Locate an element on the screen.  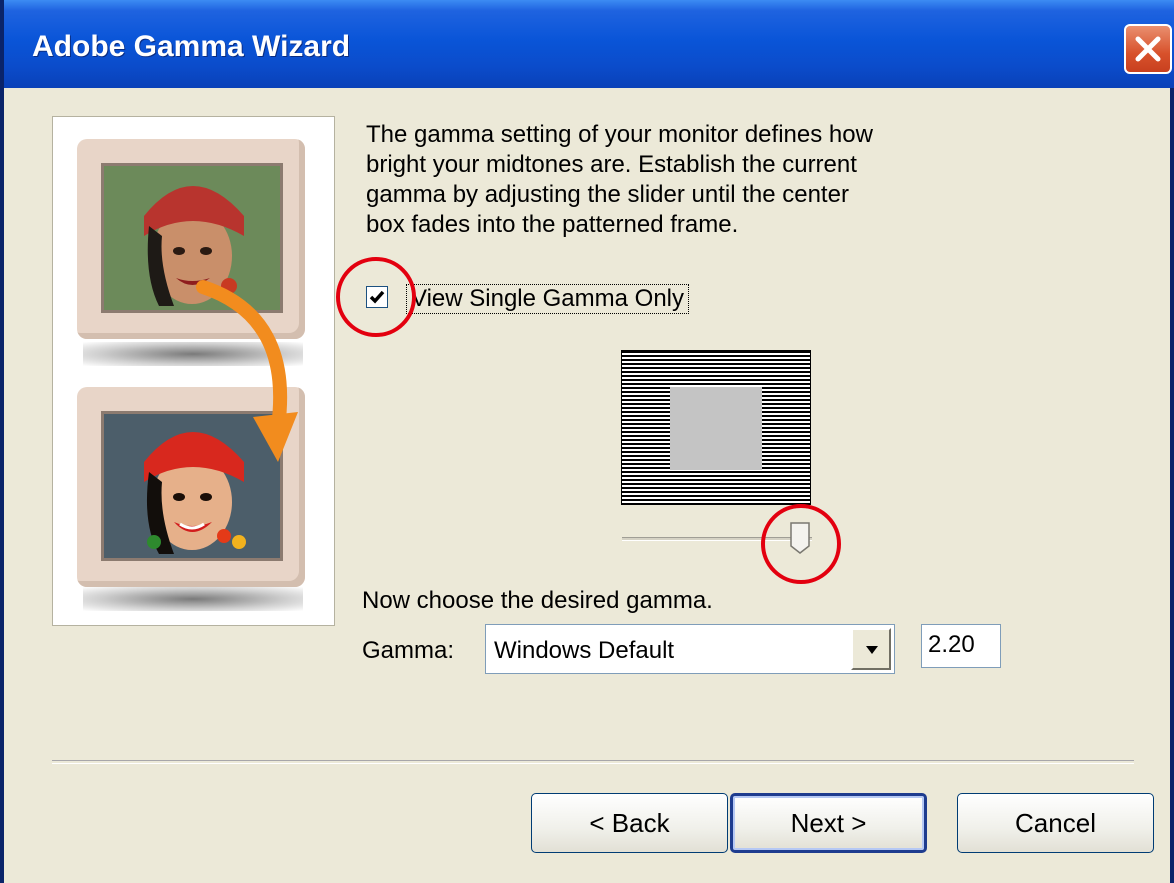
view-single-gamma-label: View Single Gamma Only is located at coordinates (547, 299).